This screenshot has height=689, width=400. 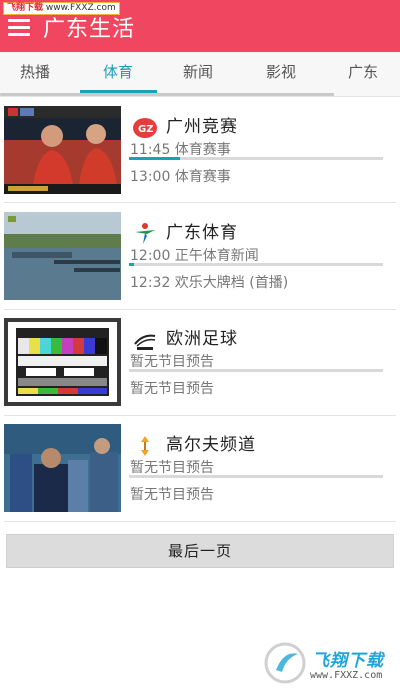 I want to click on current-program: 11:45 体育赛事, so click(x=180, y=150).